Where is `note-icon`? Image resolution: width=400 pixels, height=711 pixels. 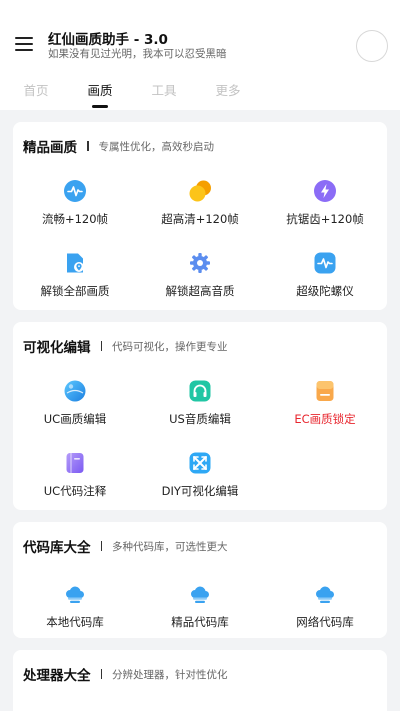 note-icon is located at coordinates (325, 391).